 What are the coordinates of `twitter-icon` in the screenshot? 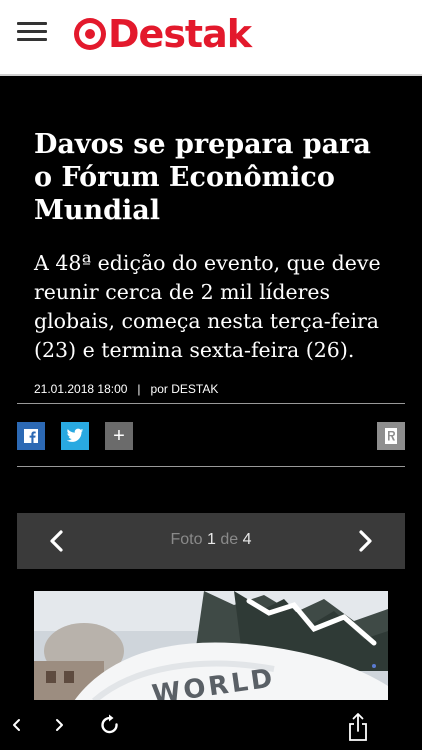 It's located at (75, 435).